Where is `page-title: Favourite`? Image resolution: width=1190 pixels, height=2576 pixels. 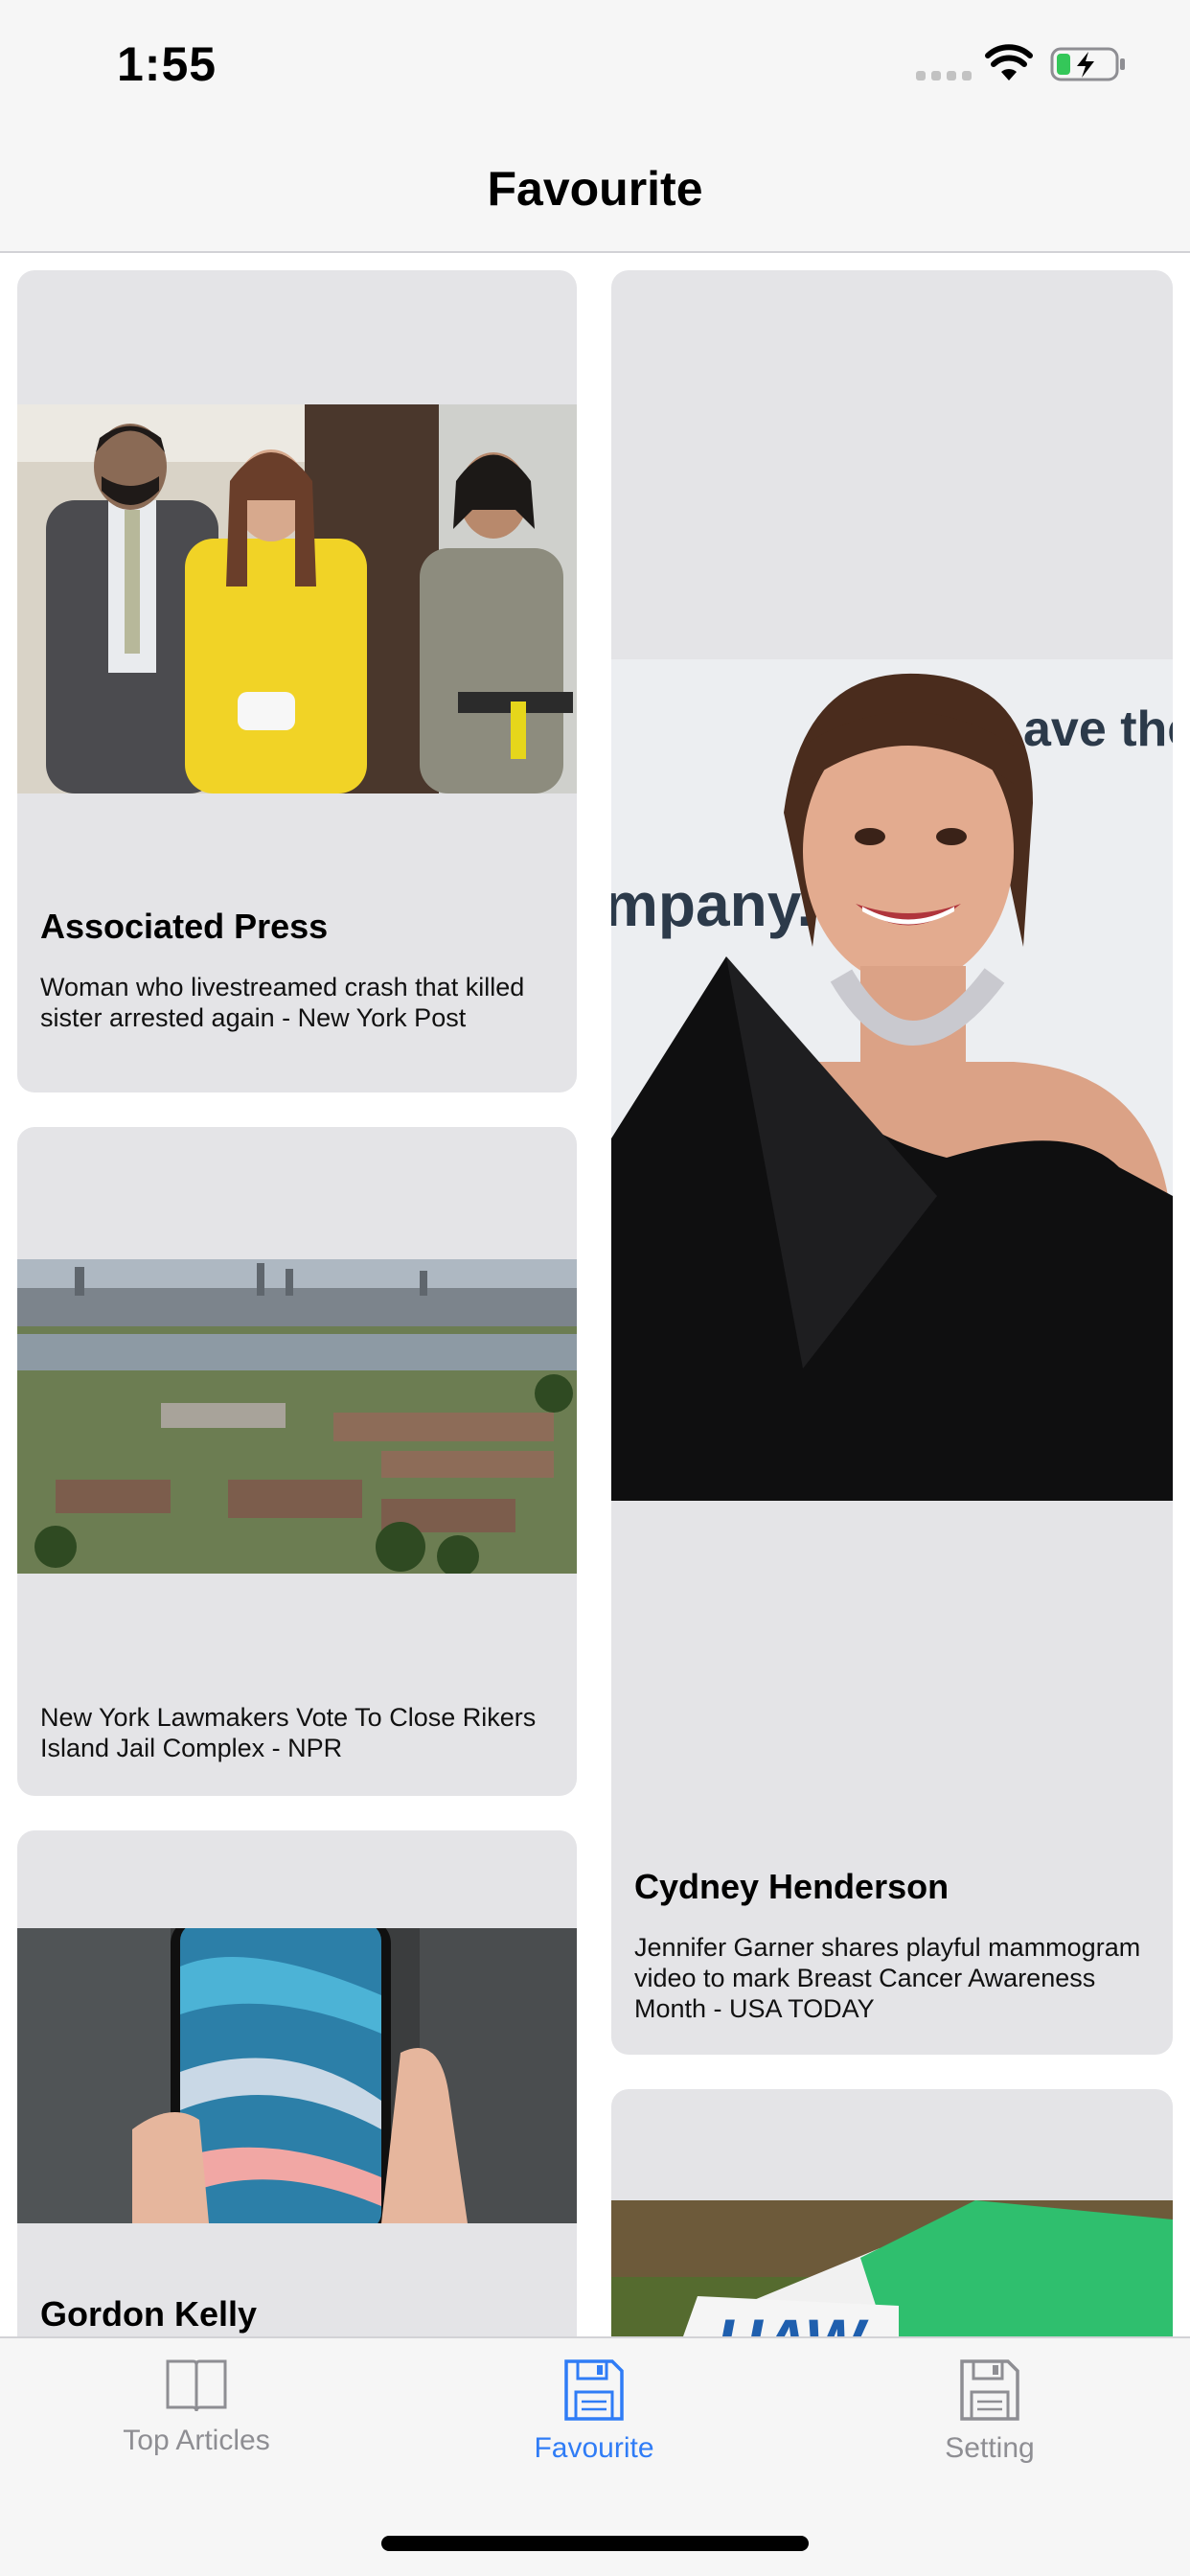
page-title: Favourite is located at coordinates (595, 189).